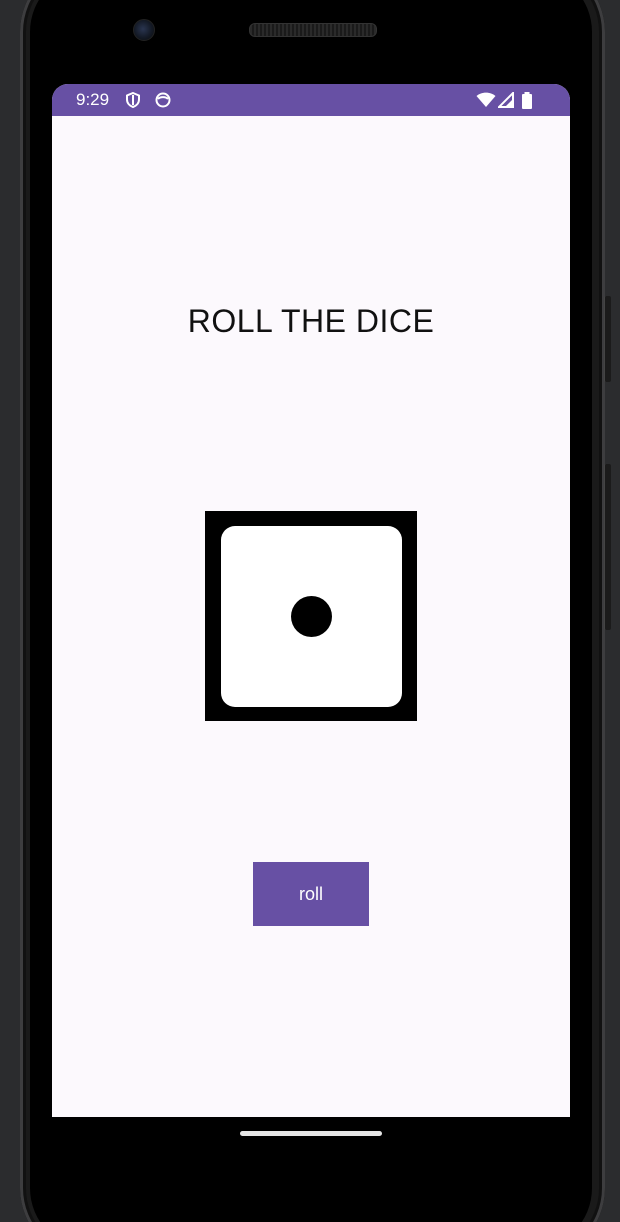  Describe the element at coordinates (311, 100) in the screenshot. I see `status-bar: 9:29` at that location.